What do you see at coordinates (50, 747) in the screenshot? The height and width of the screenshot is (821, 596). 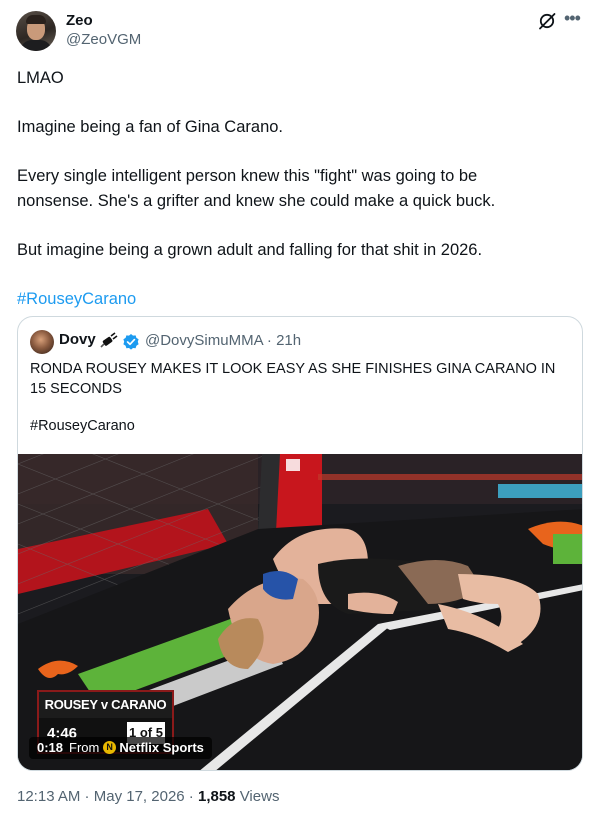 I see `video-duration: 0:18` at bounding box center [50, 747].